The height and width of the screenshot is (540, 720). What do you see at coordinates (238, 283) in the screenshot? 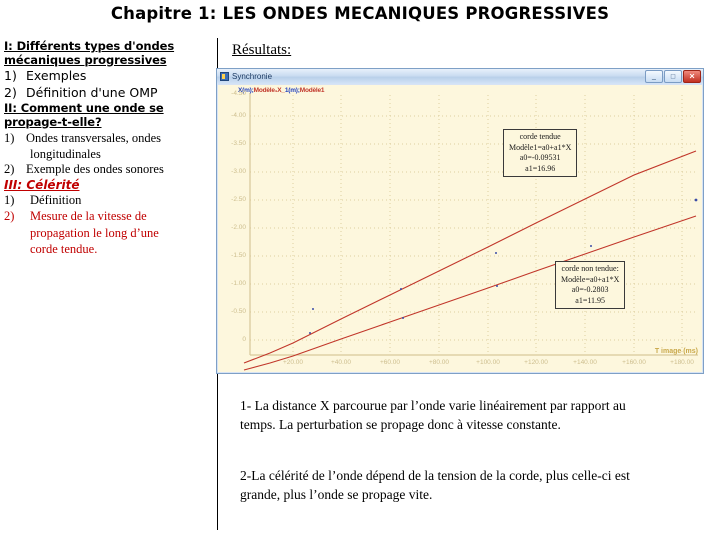
I see `y-axis-tick: -1.00` at bounding box center [238, 283].